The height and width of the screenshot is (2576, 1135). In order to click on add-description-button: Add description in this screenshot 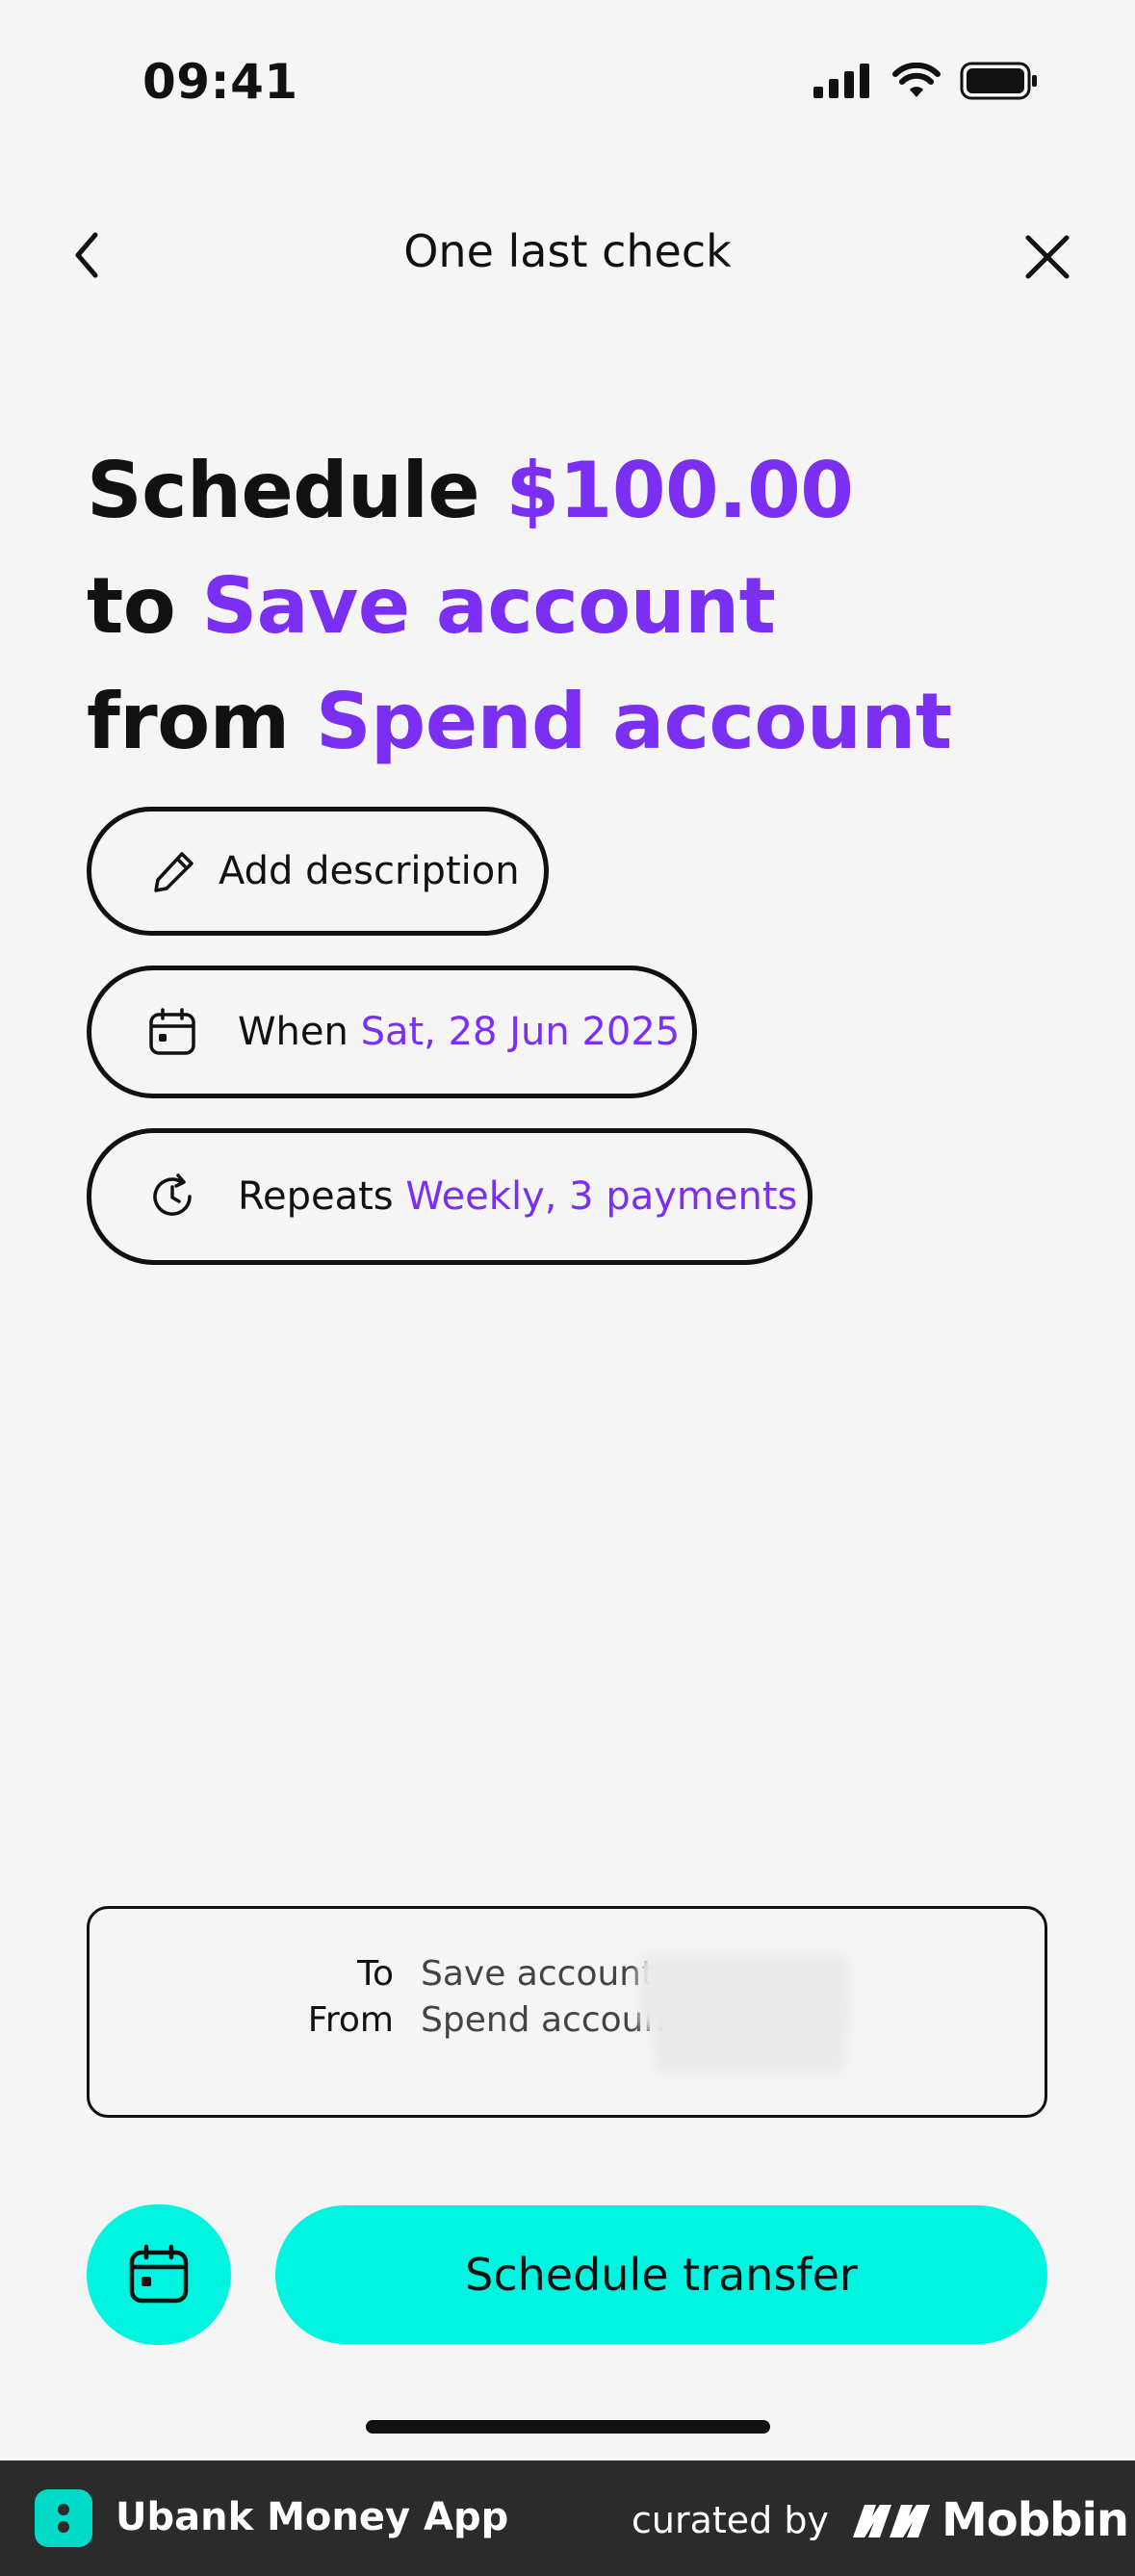, I will do `click(318, 872)`.